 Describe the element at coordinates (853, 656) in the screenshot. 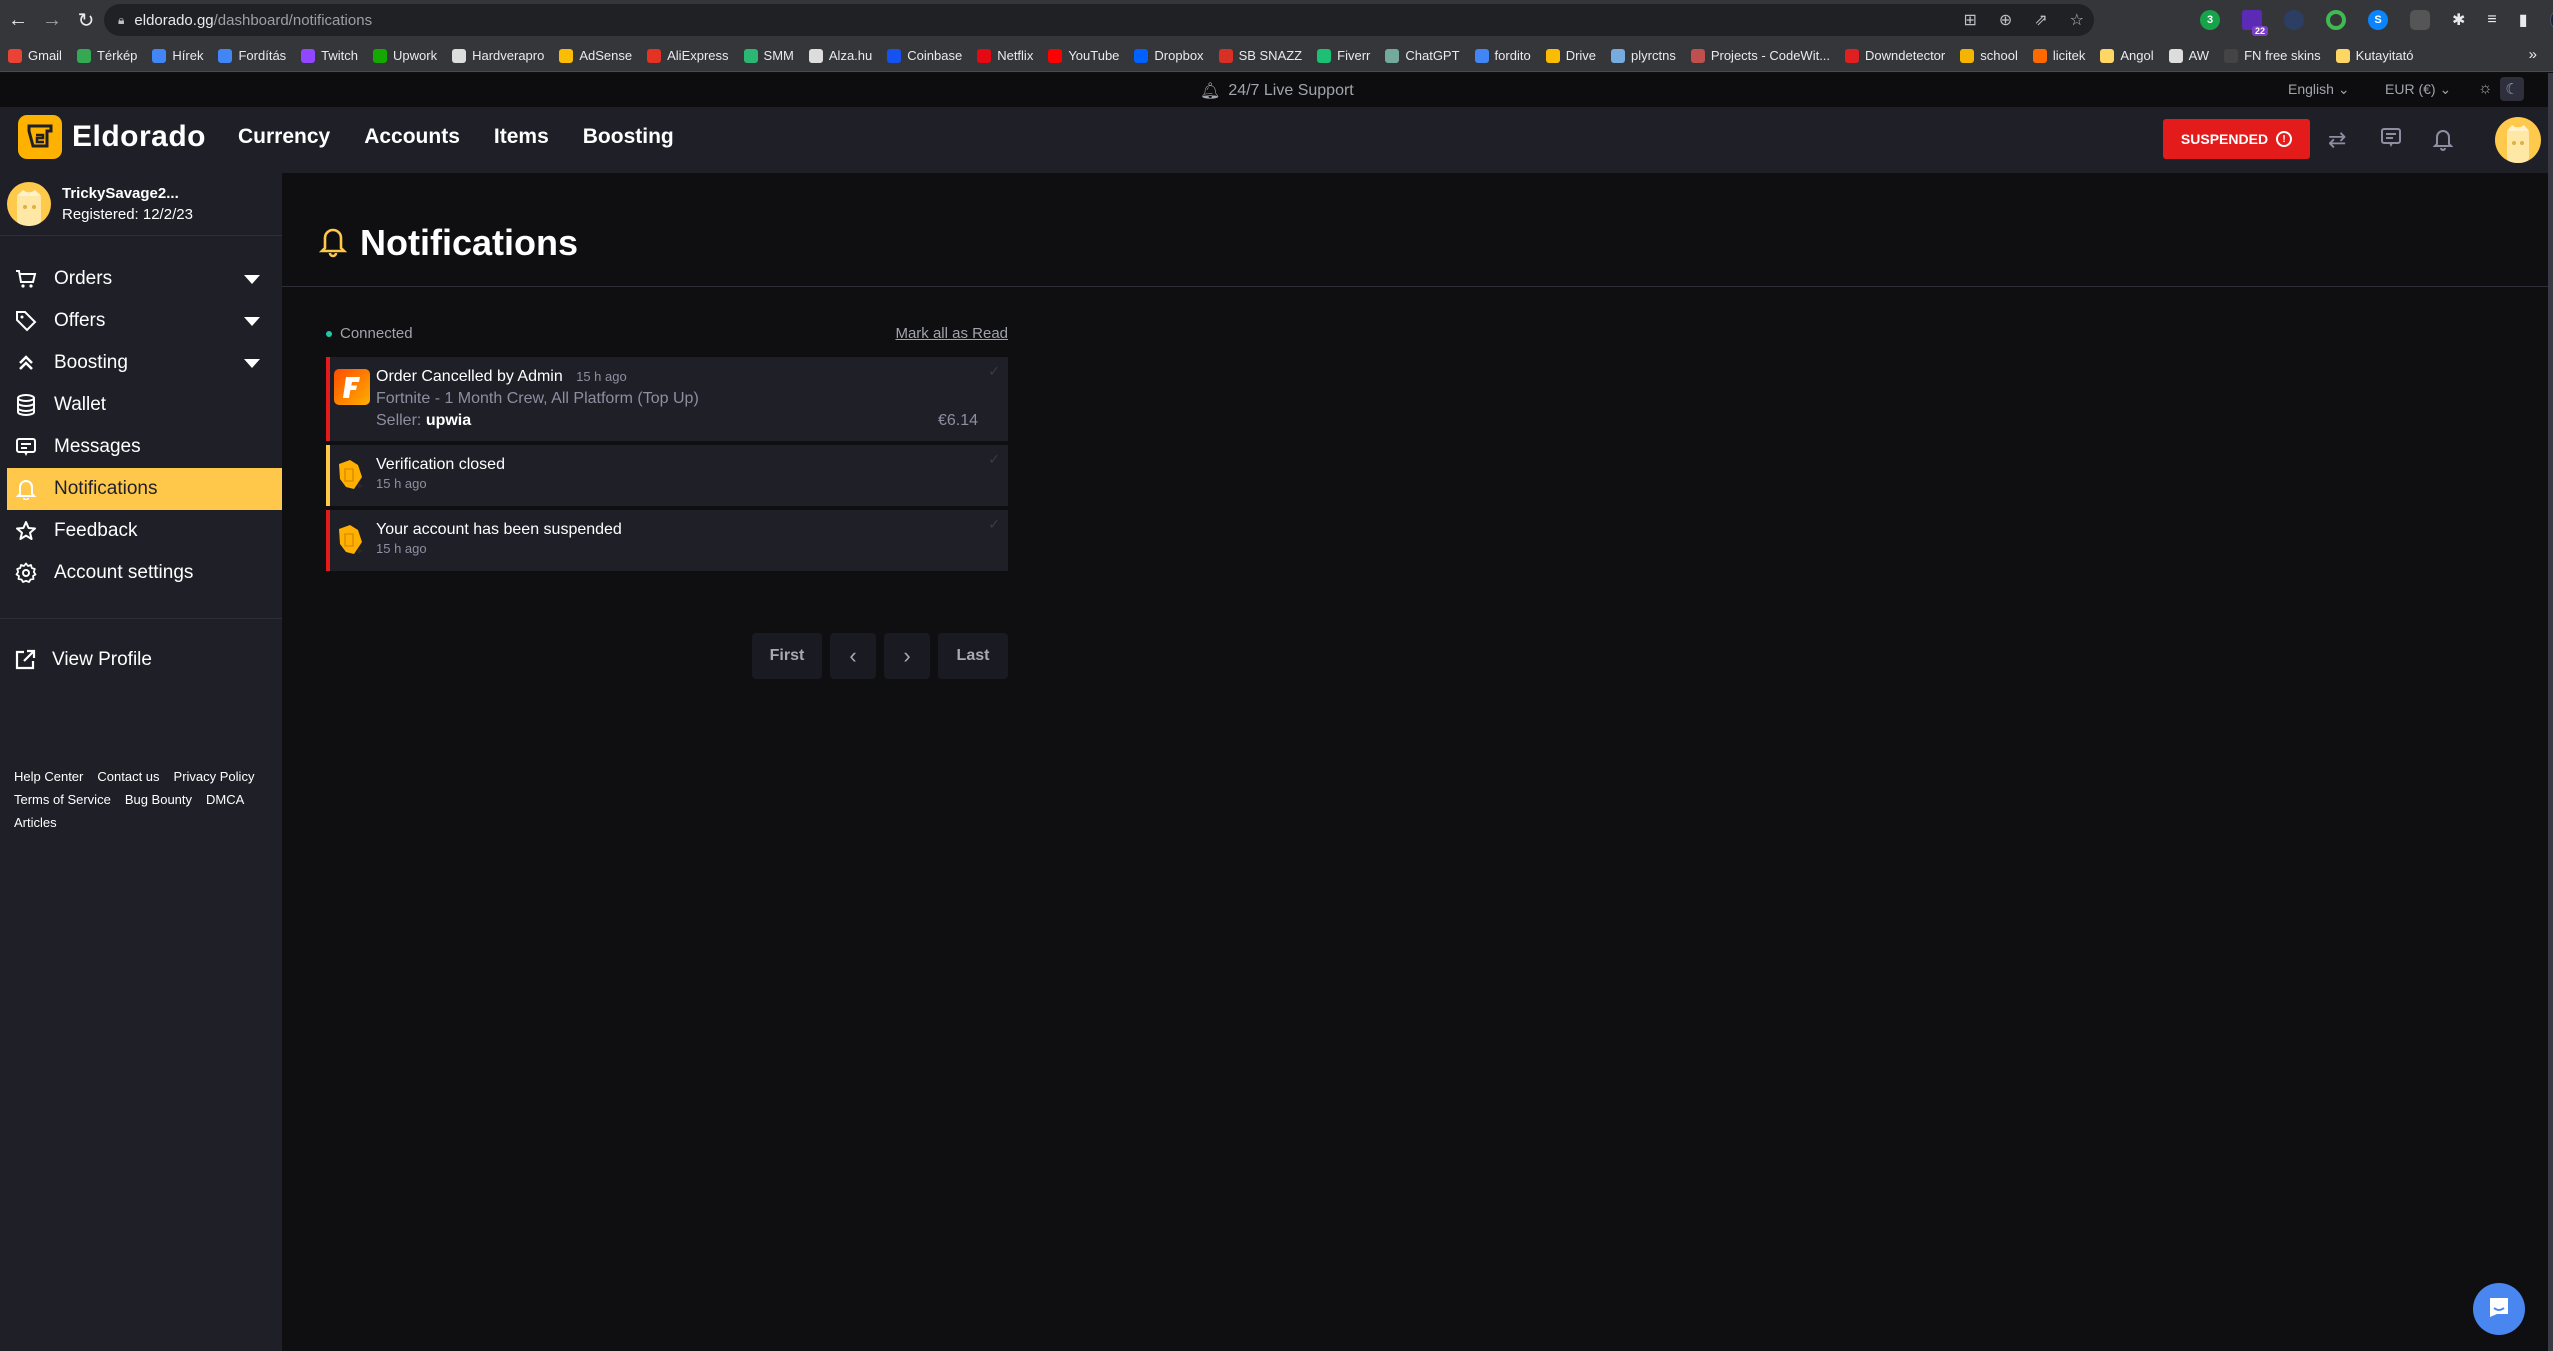

I see `prev-page-button: ‹` at that location.